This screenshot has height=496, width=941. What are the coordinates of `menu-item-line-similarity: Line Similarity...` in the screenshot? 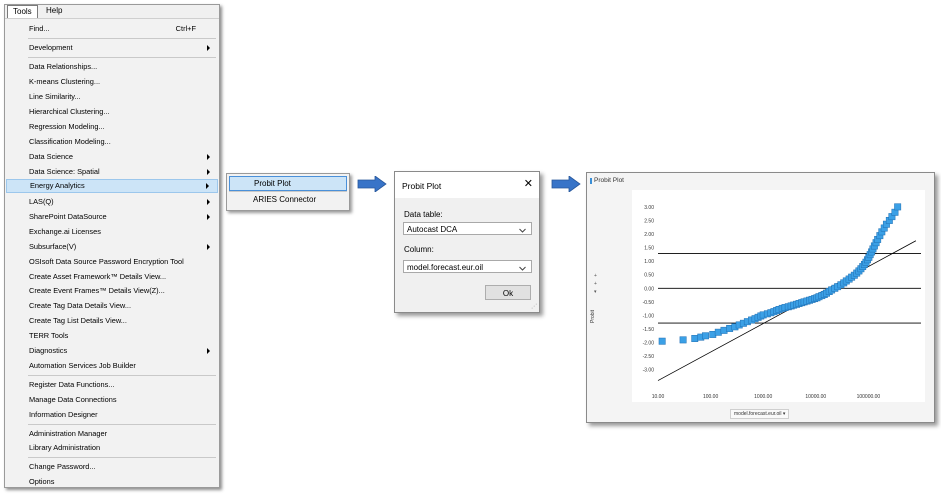 It's located at (112, 97).